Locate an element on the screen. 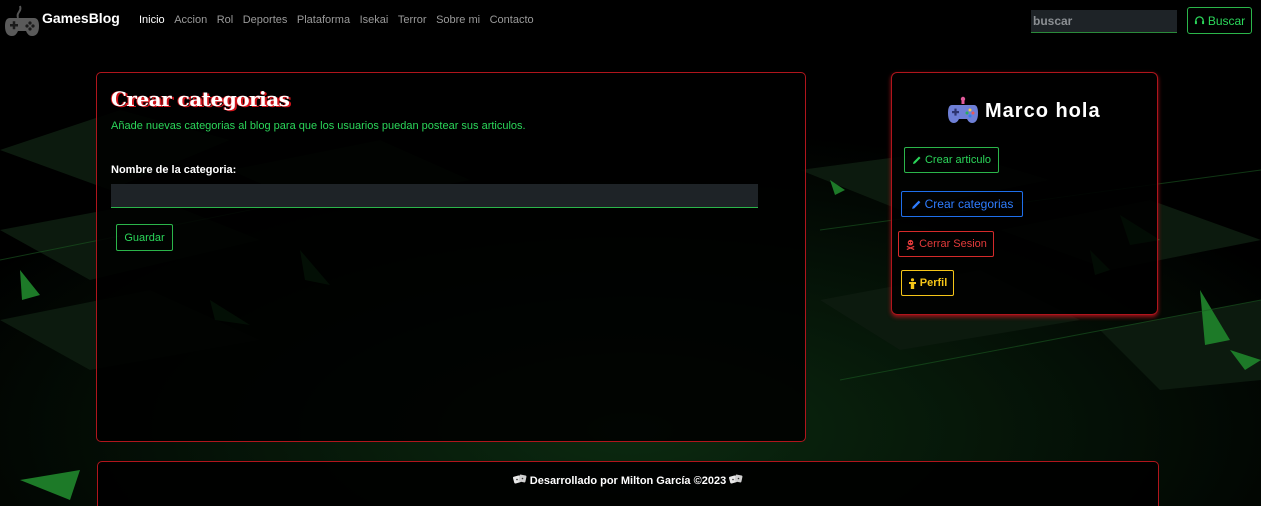  profile-button: Perfil is located at coordinates (927, 283).